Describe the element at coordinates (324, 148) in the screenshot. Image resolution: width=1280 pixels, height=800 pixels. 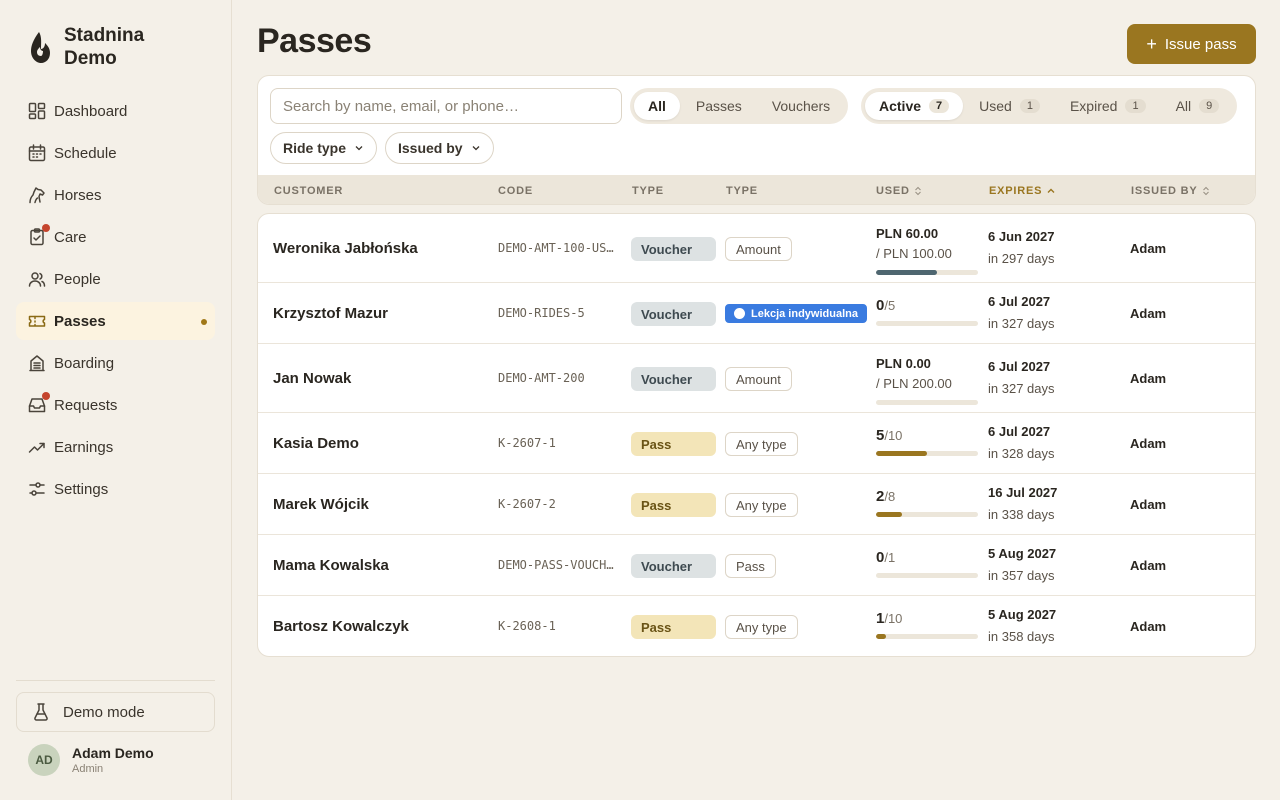
I see `ride-type-dropdown: Ride type` at that location.